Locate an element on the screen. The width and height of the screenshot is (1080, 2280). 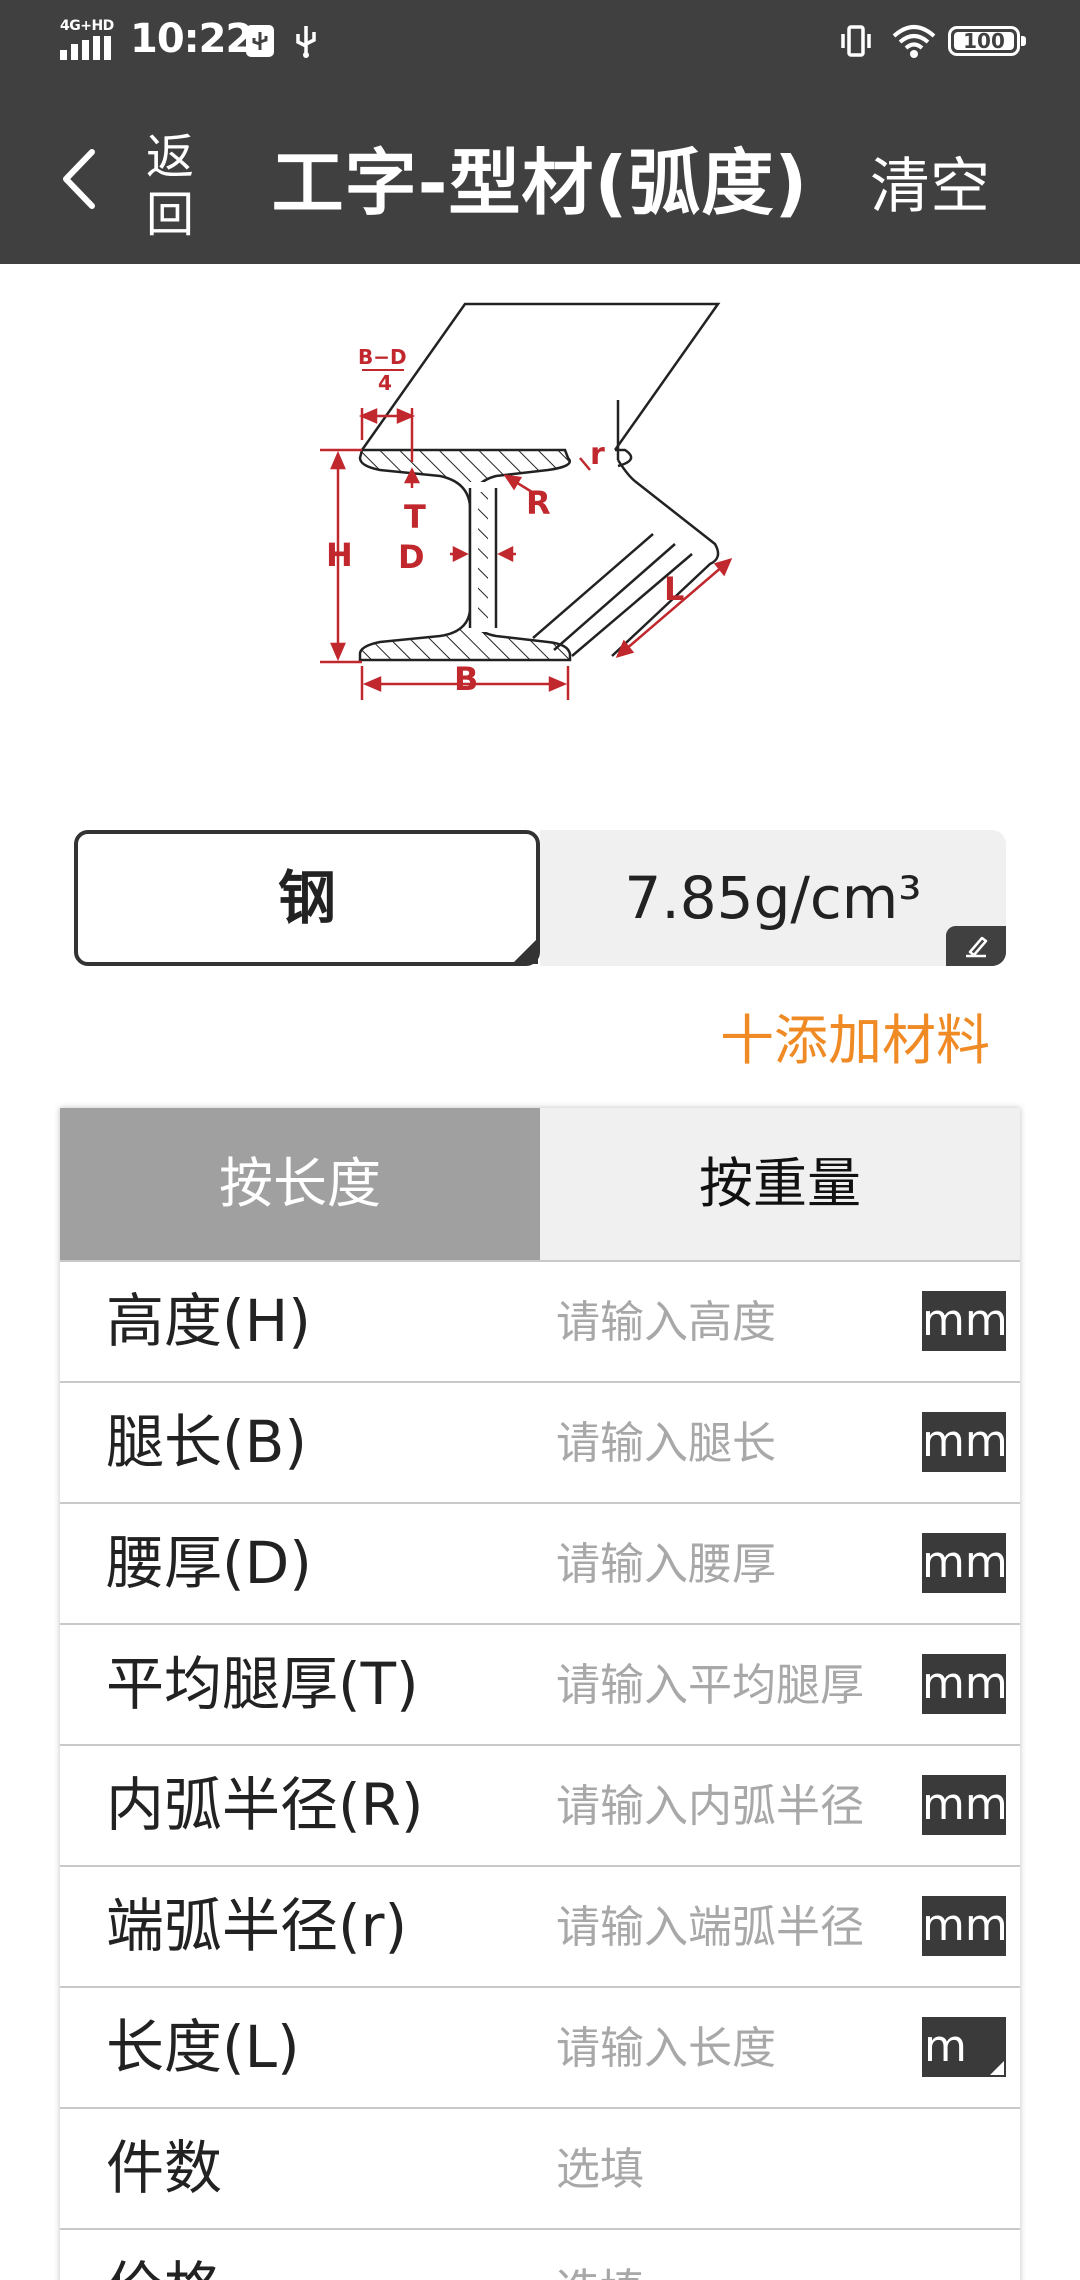
end-radius-label: 端弧半径(r) is located at coordinates (257, 1926).